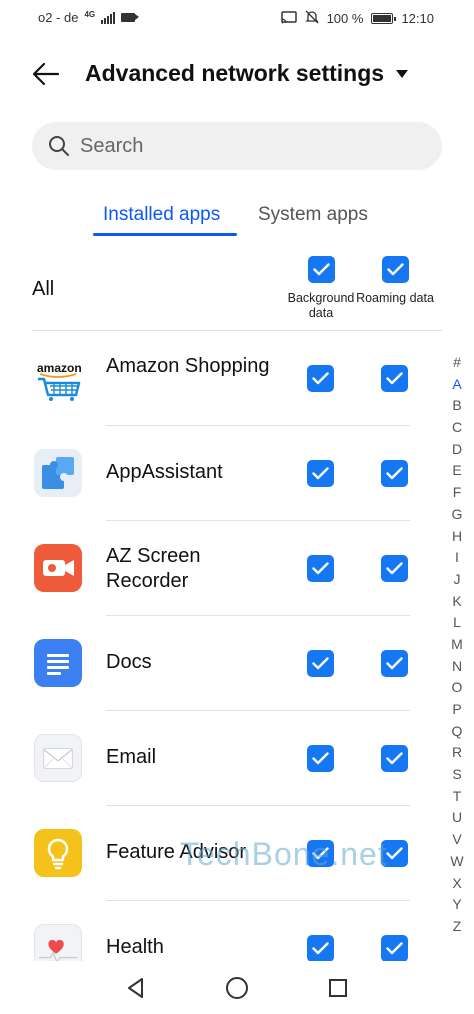  What do you see at coordinates (417, 18) in the screenshot?
I see `clock: 12:10` at bounding box center [417, 18].